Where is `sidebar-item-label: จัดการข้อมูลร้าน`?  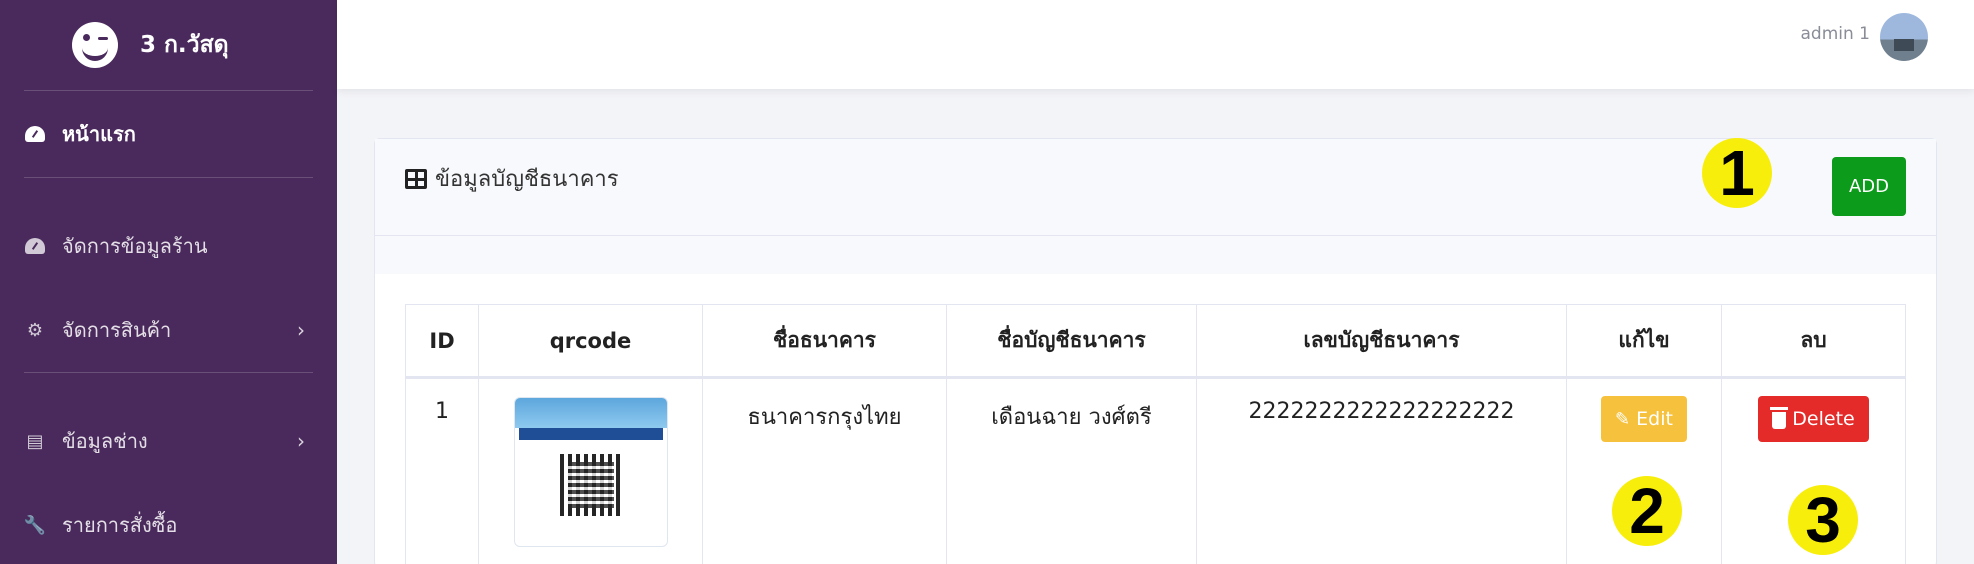
sidebar-item-label: จัดการข้อมูลร้าน is located at coordinates (135, 246).